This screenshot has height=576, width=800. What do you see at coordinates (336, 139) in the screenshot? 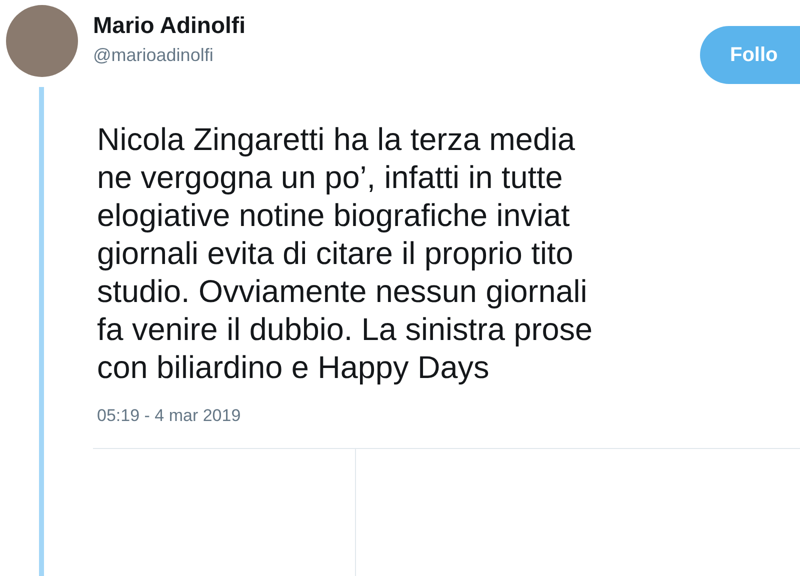
I see `tweet-text-line: Nicola Zingaretti ha la terza media` at bounding box center [336, 139].